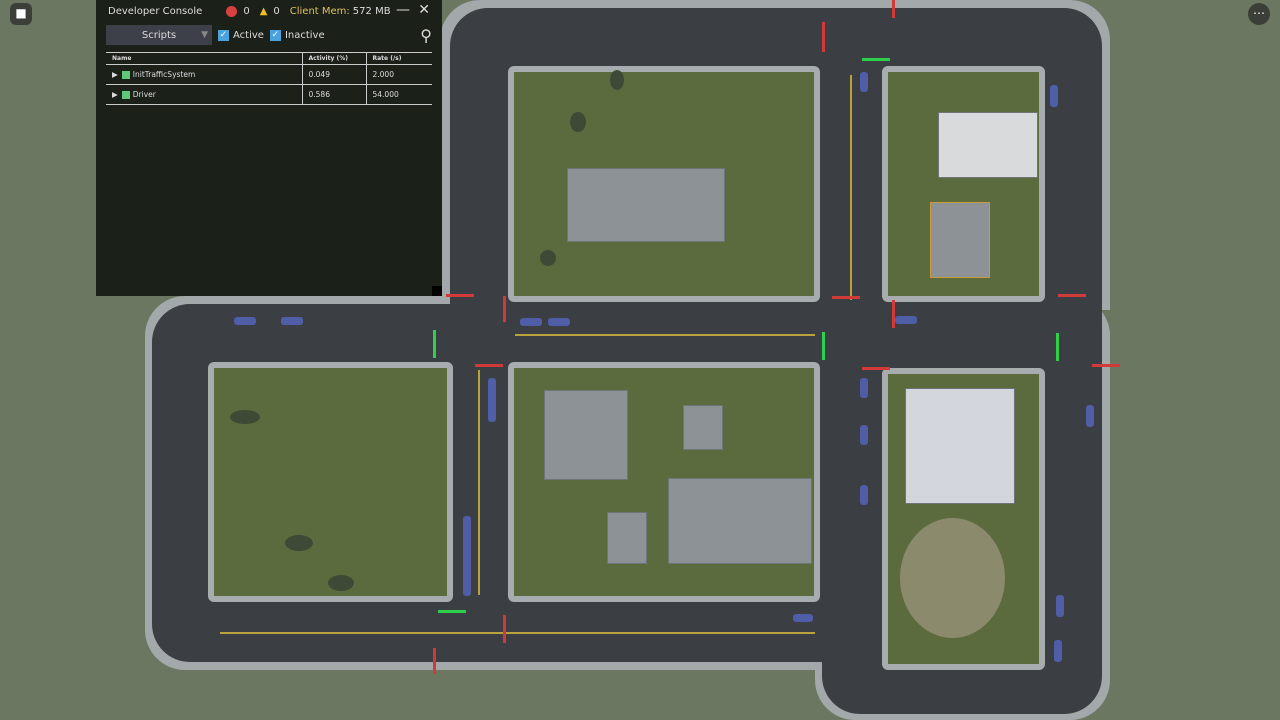 This screenshot has width=1280, height=720. What do you see at coordinates (960, 240) in the screenshot?
I see `gas-station` at bounding box center [960, 240].